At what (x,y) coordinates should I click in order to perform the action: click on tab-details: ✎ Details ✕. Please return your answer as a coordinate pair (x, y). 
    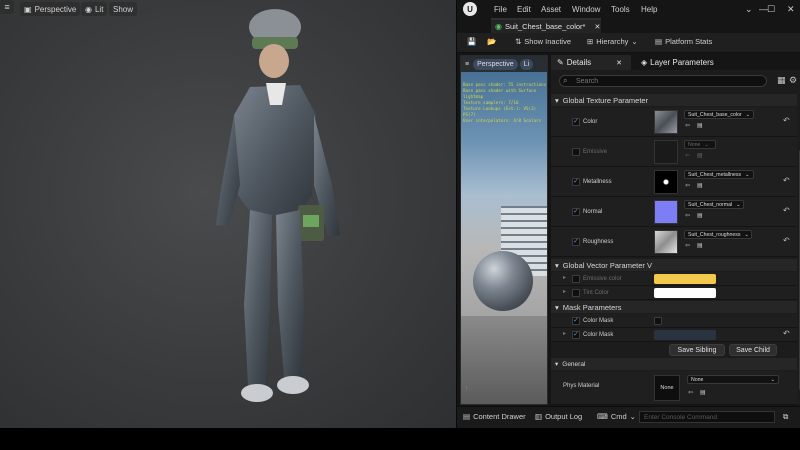
    Looking at the image, I should click on (591, 62).